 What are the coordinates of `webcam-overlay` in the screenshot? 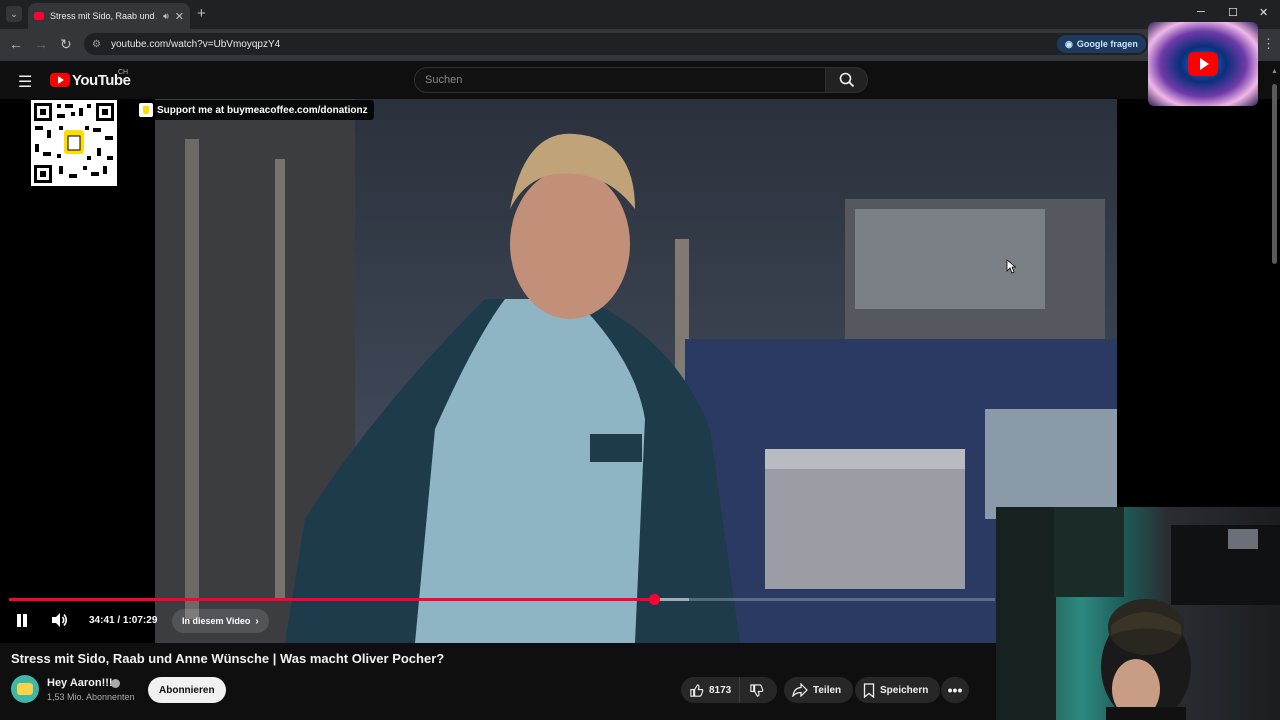 It's located at (1138, 613).